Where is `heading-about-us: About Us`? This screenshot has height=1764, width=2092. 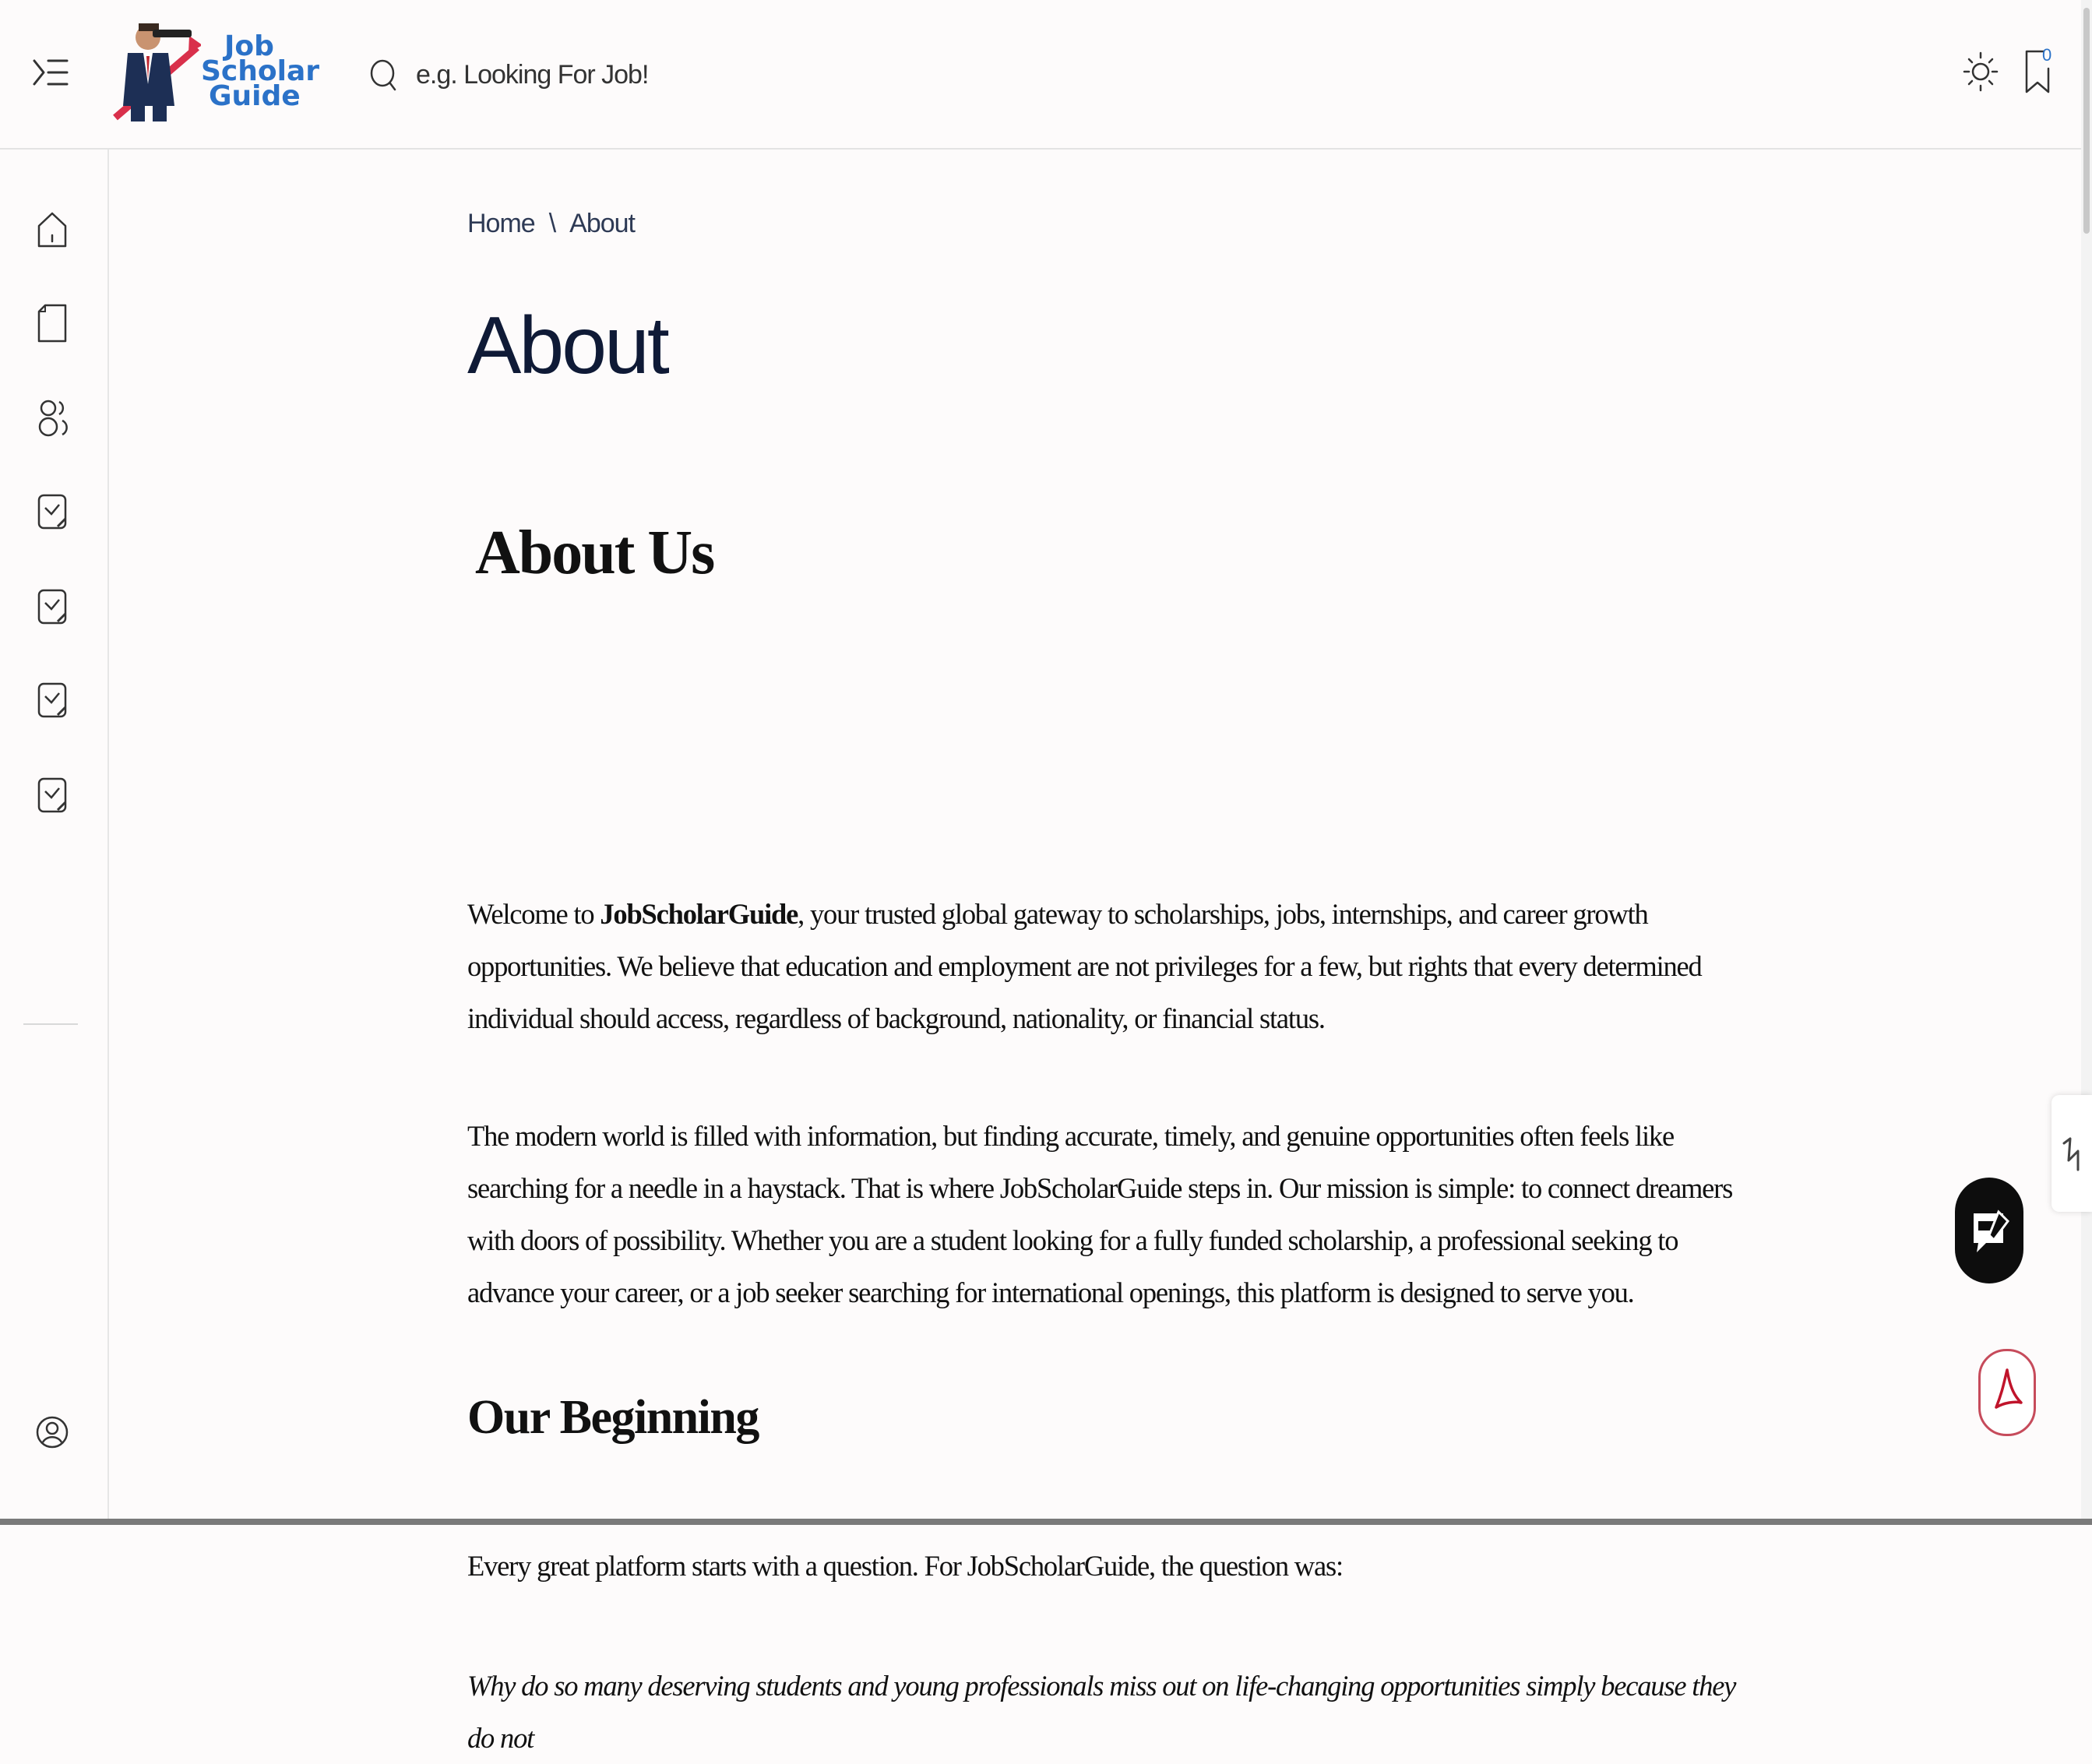 heading-about-us: About Us is located at coordinates (595, 553).